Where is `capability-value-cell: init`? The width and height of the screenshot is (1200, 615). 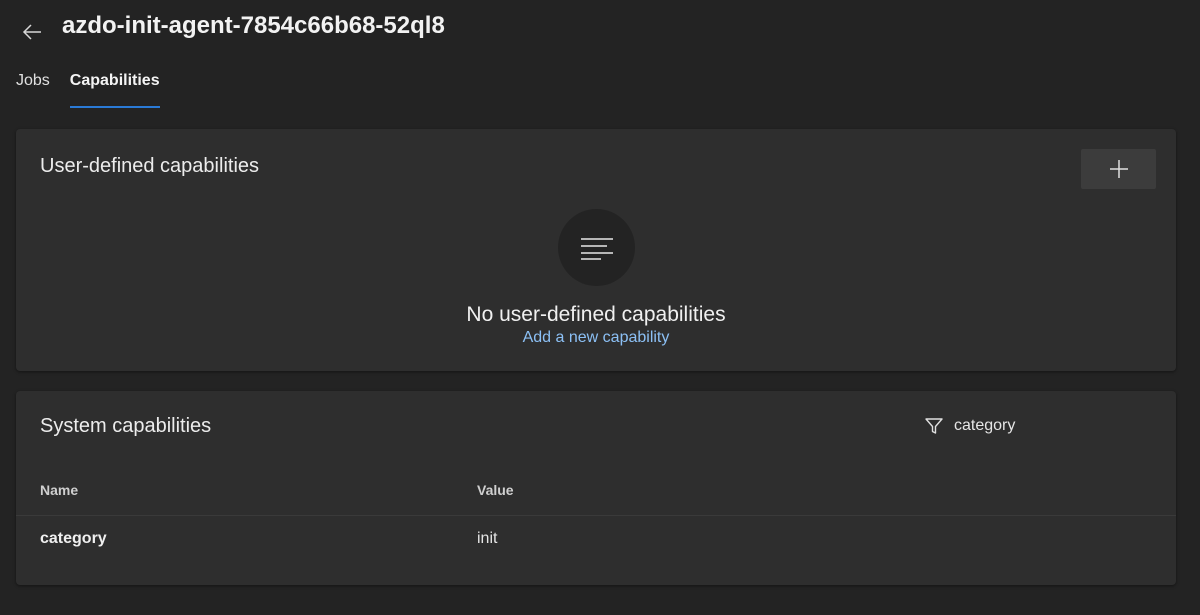 capability-value-cell: init is located at coordinates (487, 538).